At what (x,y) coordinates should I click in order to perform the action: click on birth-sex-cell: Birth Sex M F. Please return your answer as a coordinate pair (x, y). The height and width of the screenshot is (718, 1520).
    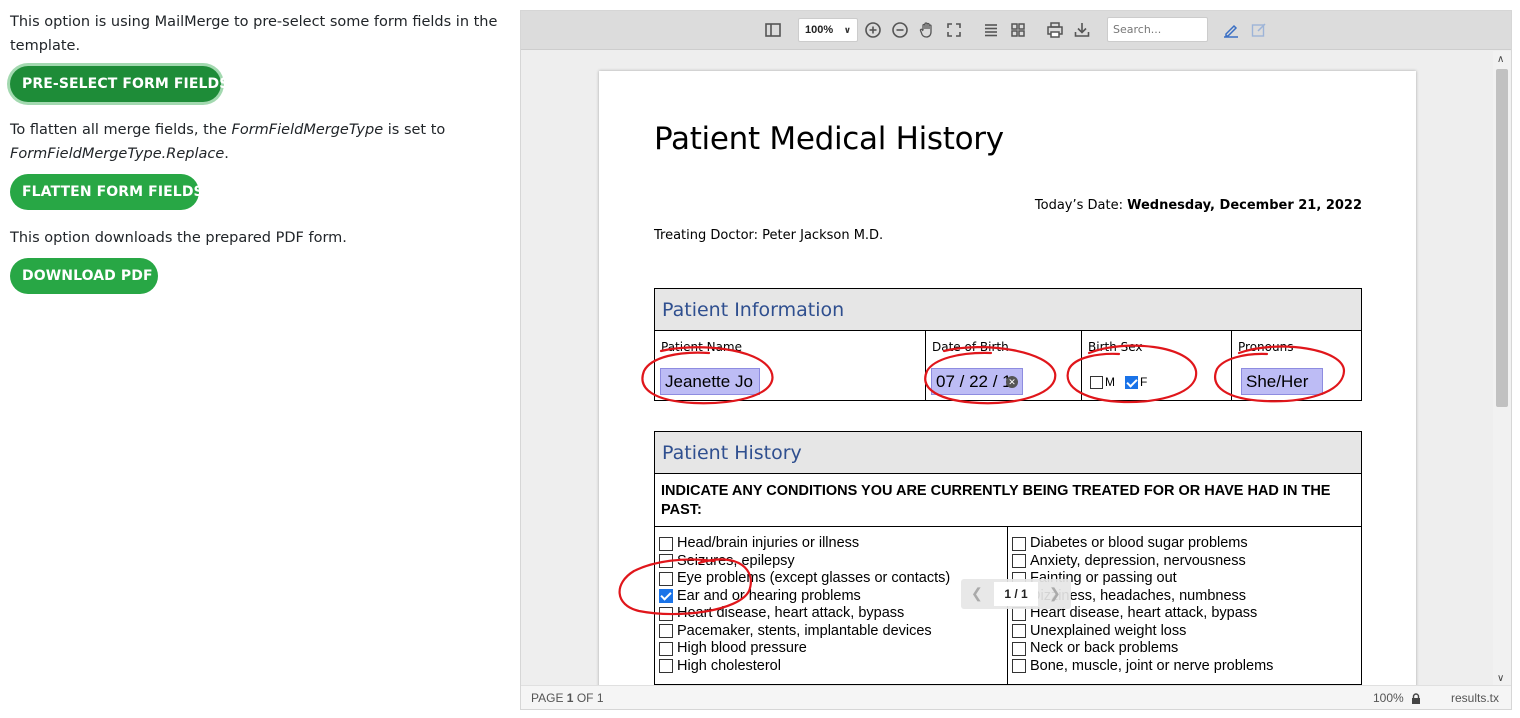
    Looking at the image, I should click on (1157, 365).